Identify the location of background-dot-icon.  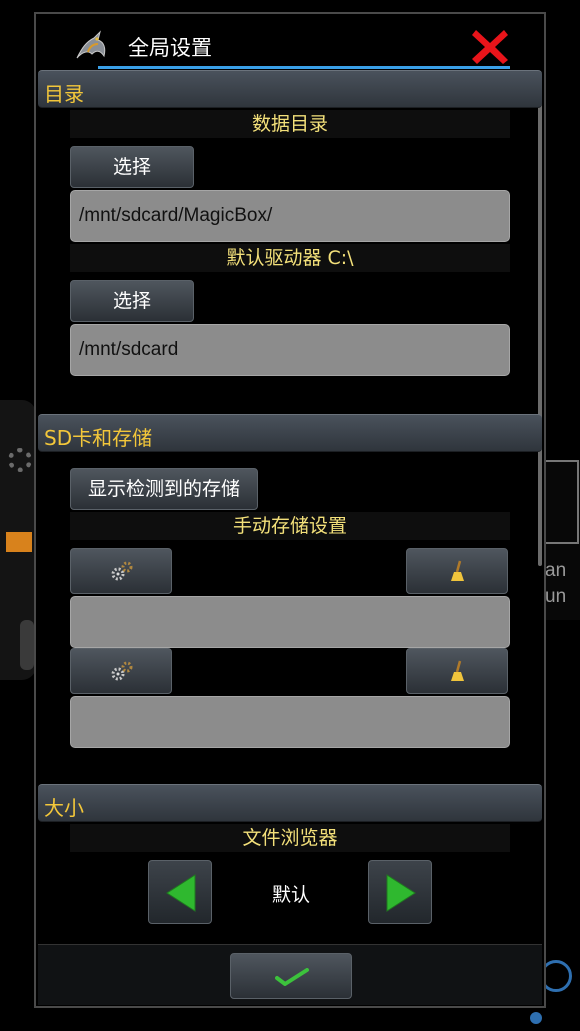
(536, 1018).